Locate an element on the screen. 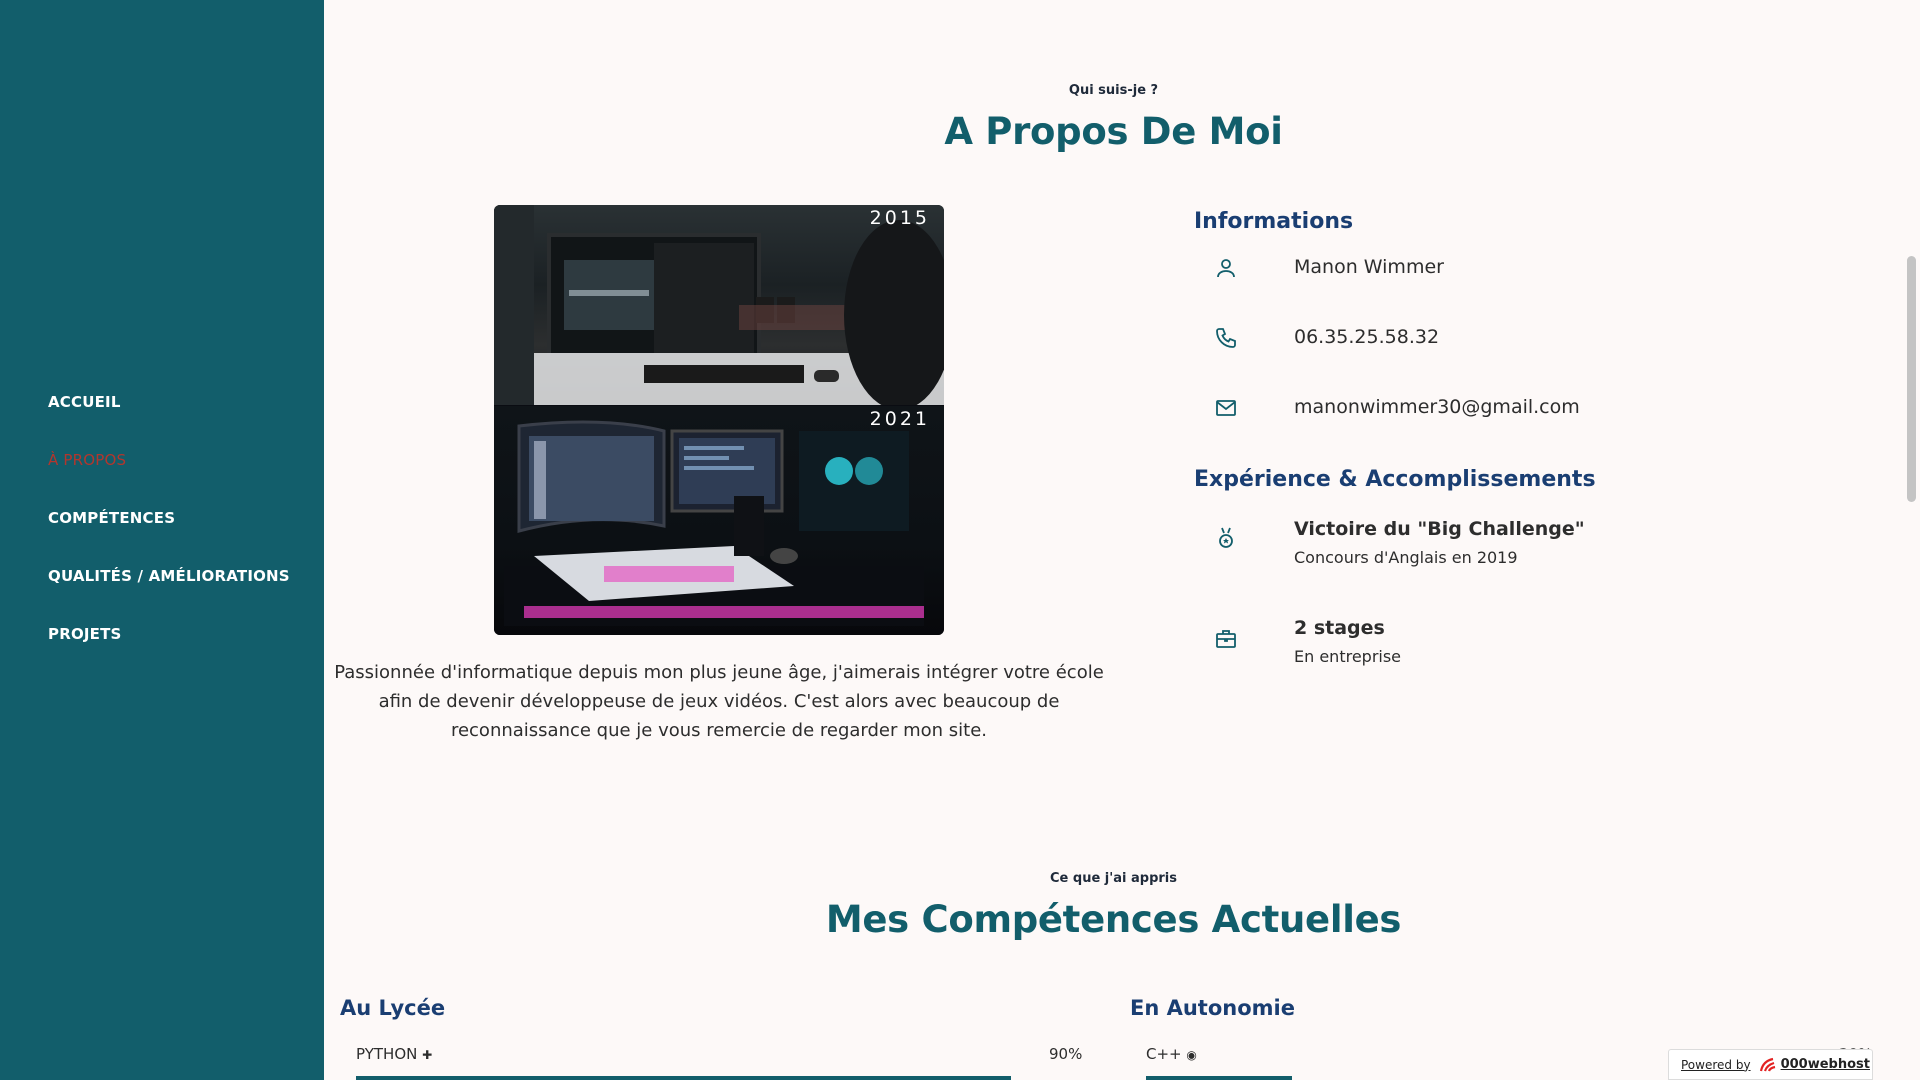 The width and height of the screenshot is (1920, 1080). year-label-2015: 2015 is located at coordinates (899, 218).